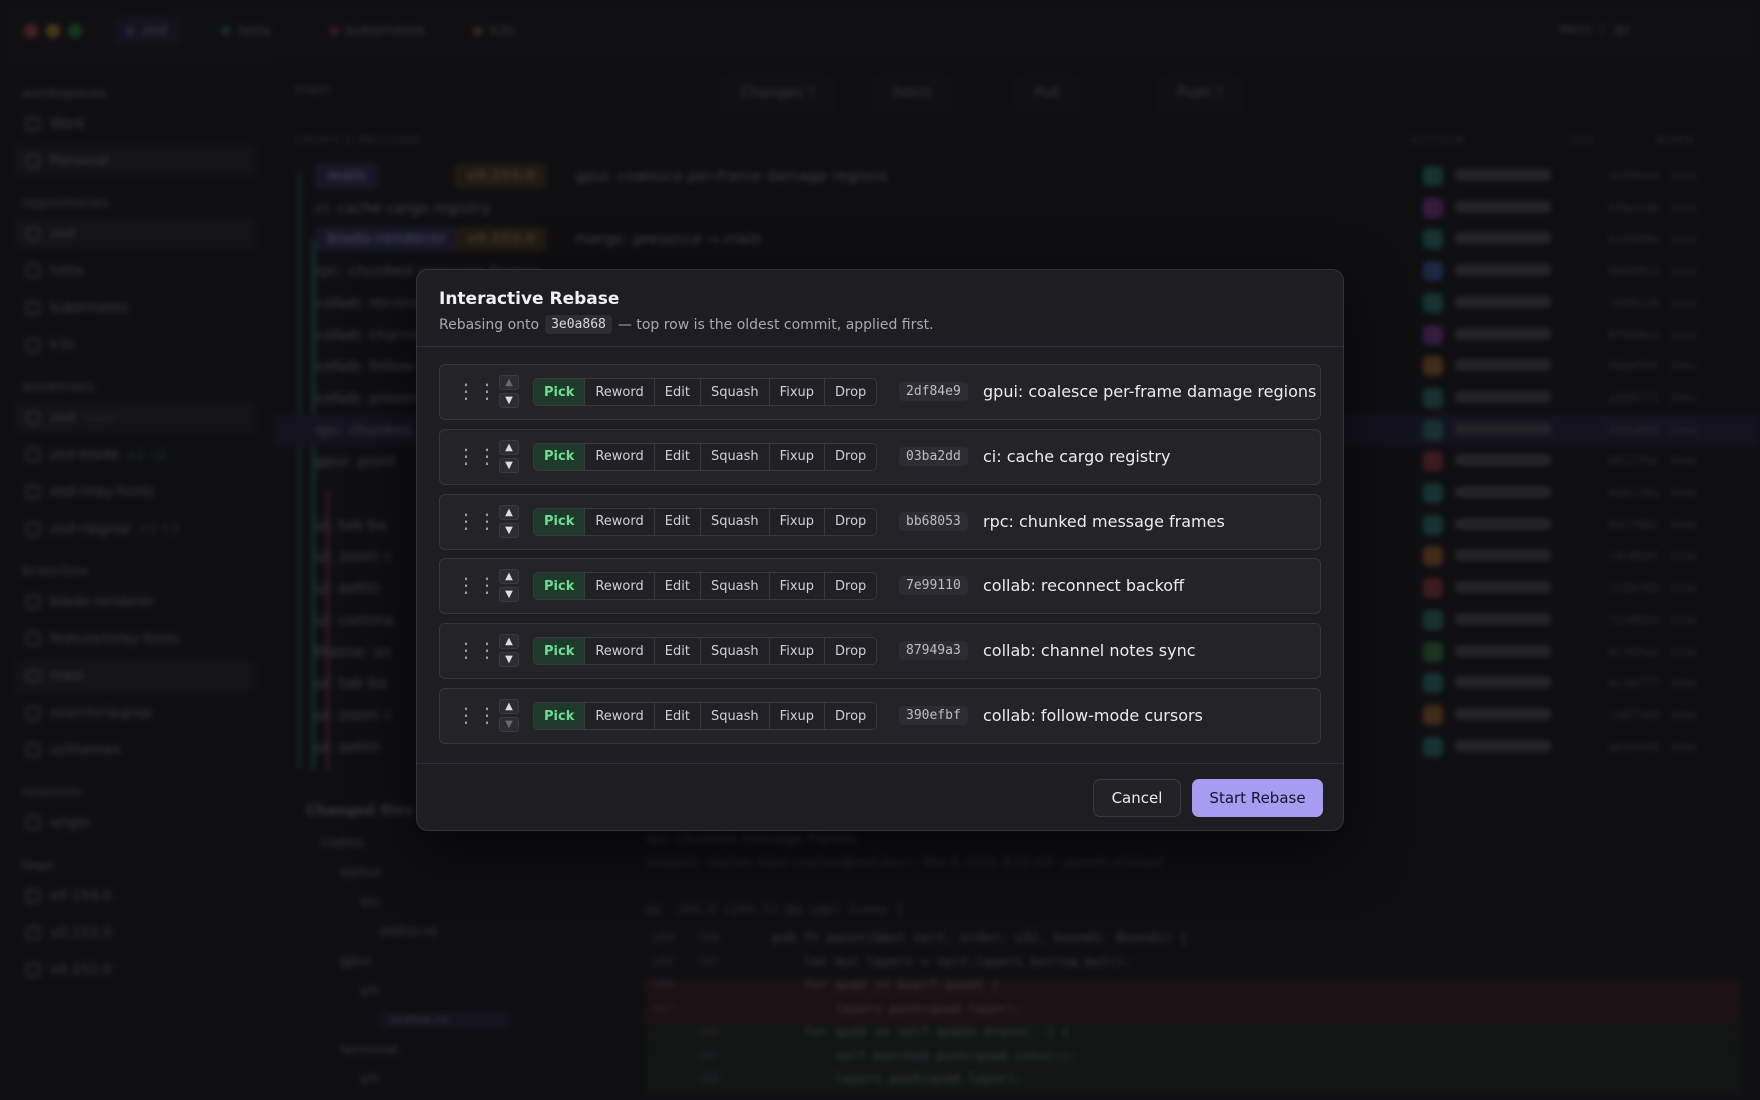 This screenshot has height=1100, width=1760. Describe the element at coordinates (1089, 651) in the screenshot. I see `commit-message: collab: channel notes sync` at that location.